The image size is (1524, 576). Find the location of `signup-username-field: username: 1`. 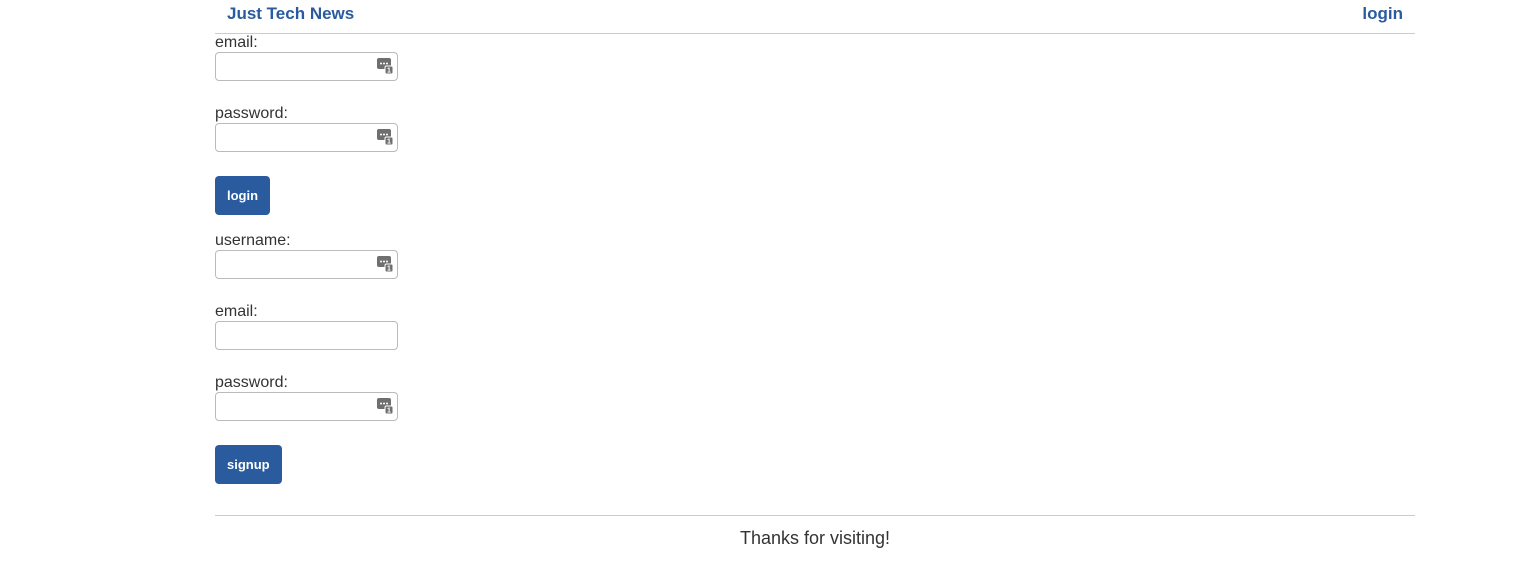

signup-username-field: username: 1 is located at coordinates (815, 255).